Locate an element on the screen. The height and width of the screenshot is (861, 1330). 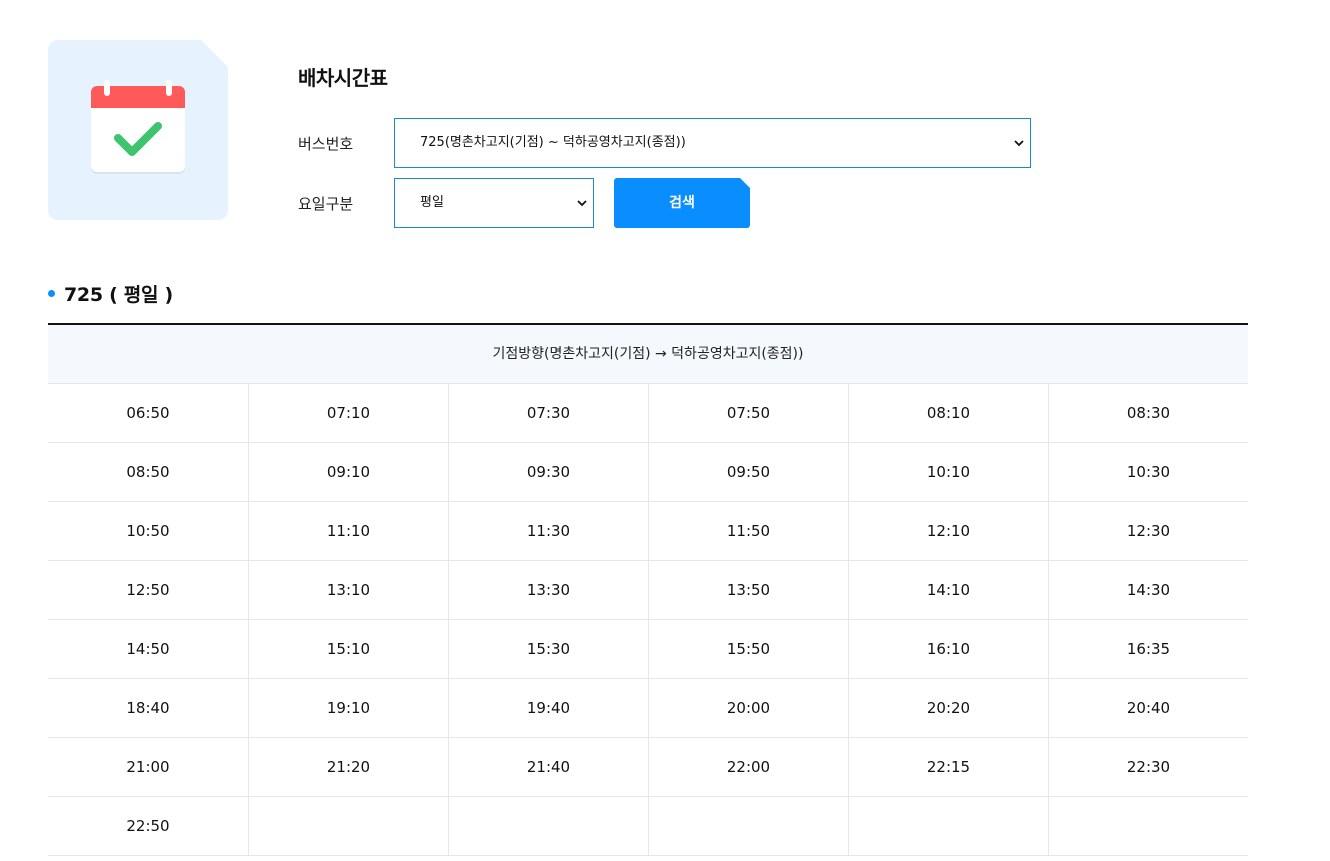
day-type-select: 평일 is located at coordinates (494, 203).